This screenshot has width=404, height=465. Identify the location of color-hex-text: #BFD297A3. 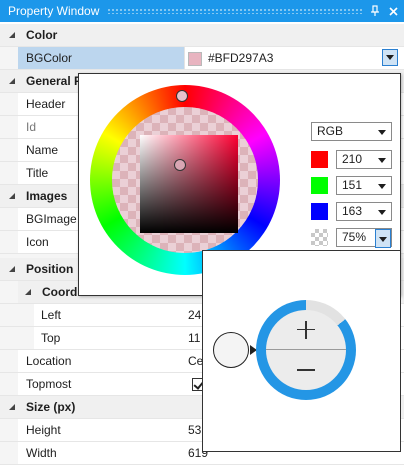
(241, 58).